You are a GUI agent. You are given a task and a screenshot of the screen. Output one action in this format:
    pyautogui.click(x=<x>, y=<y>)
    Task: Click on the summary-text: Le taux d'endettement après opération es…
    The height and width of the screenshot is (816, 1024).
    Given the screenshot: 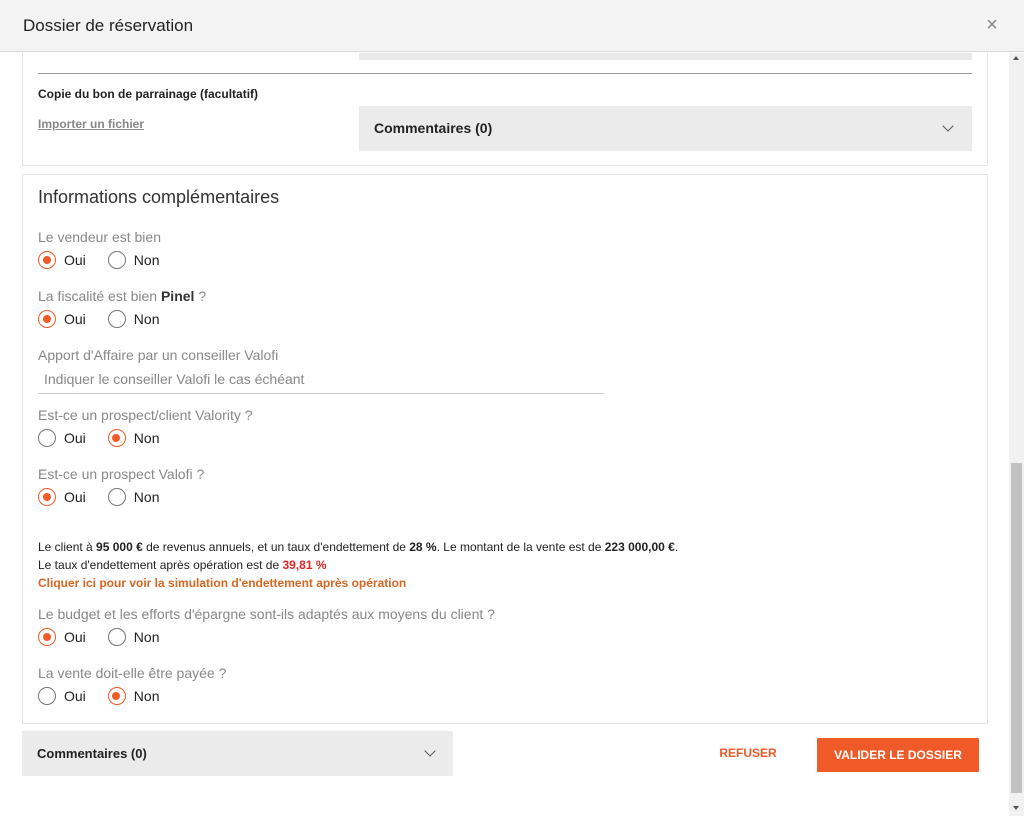 What is the action you would take?
    pyautogui.click(x=160, y=565)
    